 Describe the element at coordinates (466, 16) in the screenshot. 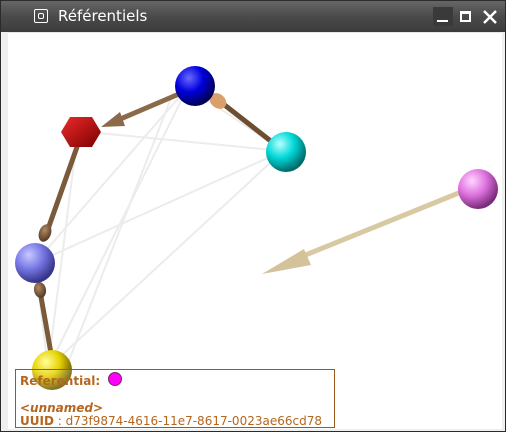

I see `maximize-button` at that location.